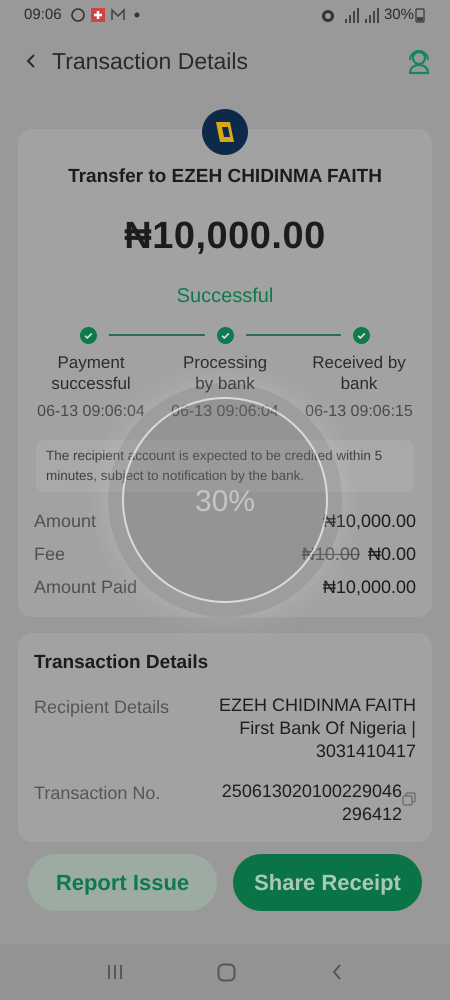 The width and height of the screenshot is (450, 1000). What do you see at coordinates (312, 803) in the screenshot?
I see `detail-value: 250613020100229046 296412` at bounding box center [312, 803].